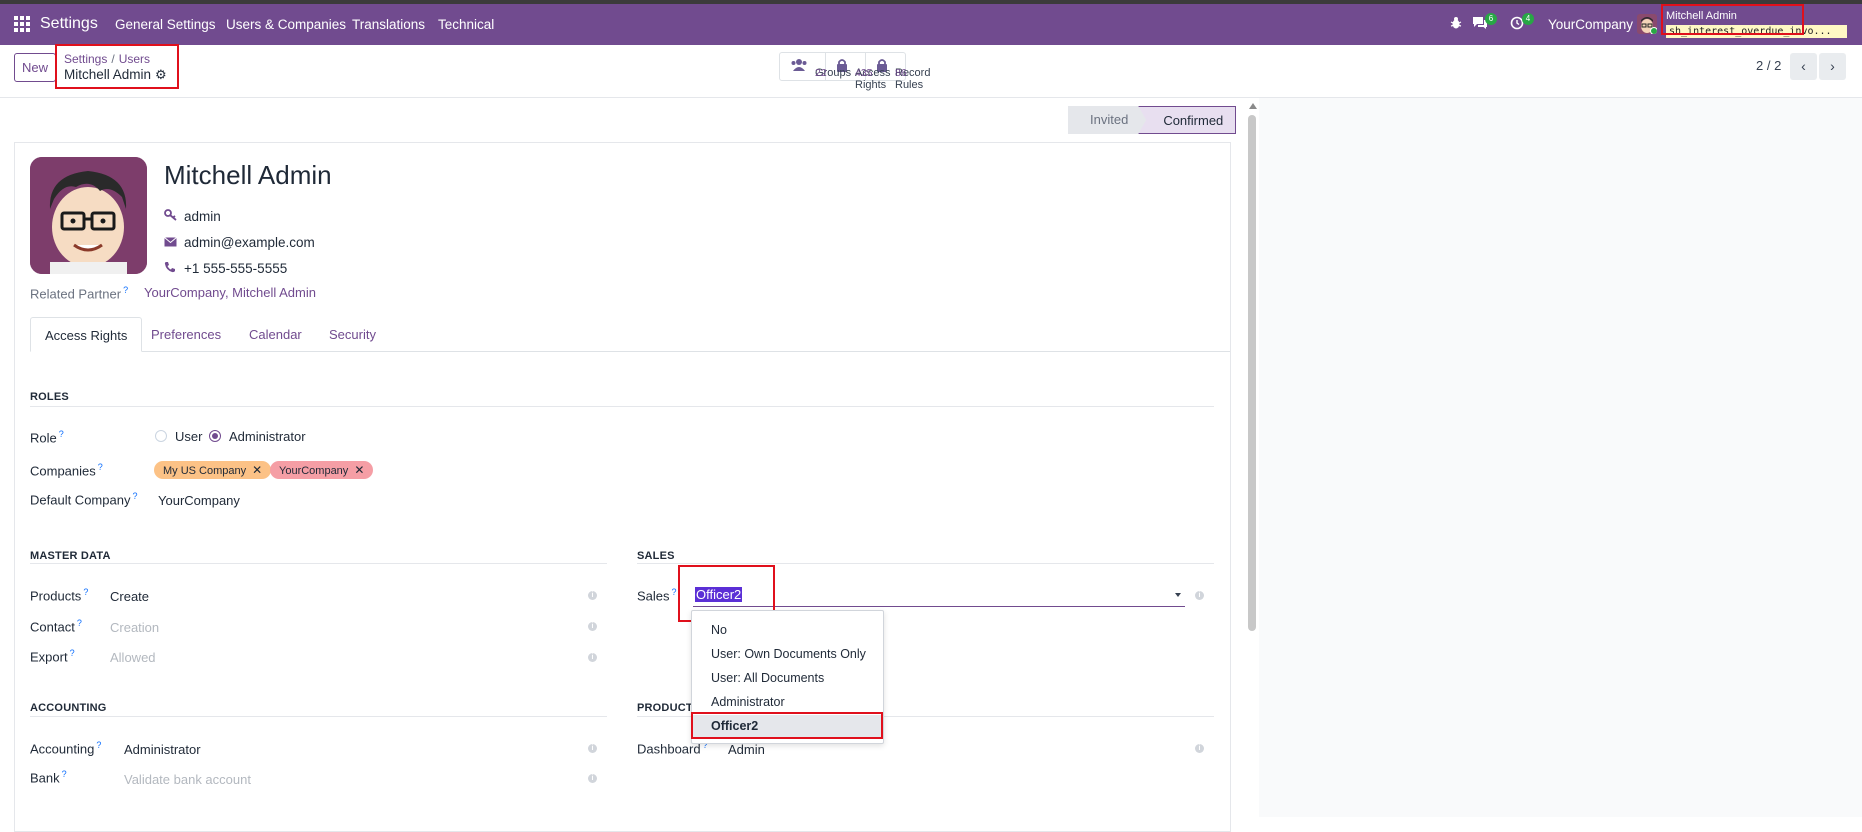  I want to click on default-company-label: Default Company?, so click(84, 499).